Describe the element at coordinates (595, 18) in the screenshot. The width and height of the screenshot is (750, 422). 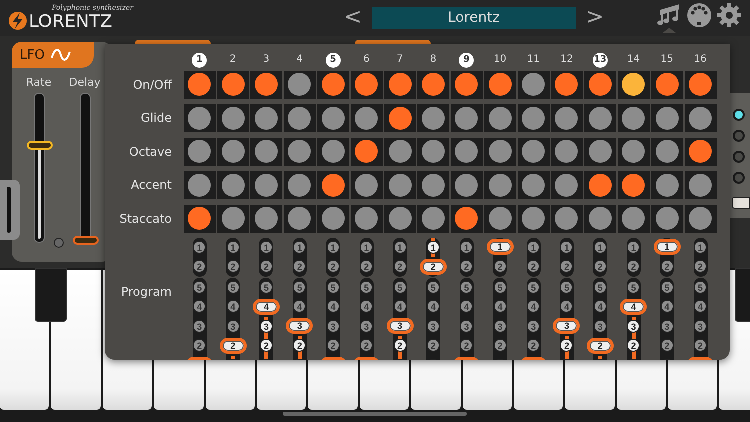
I see `next-button: >` at that location.